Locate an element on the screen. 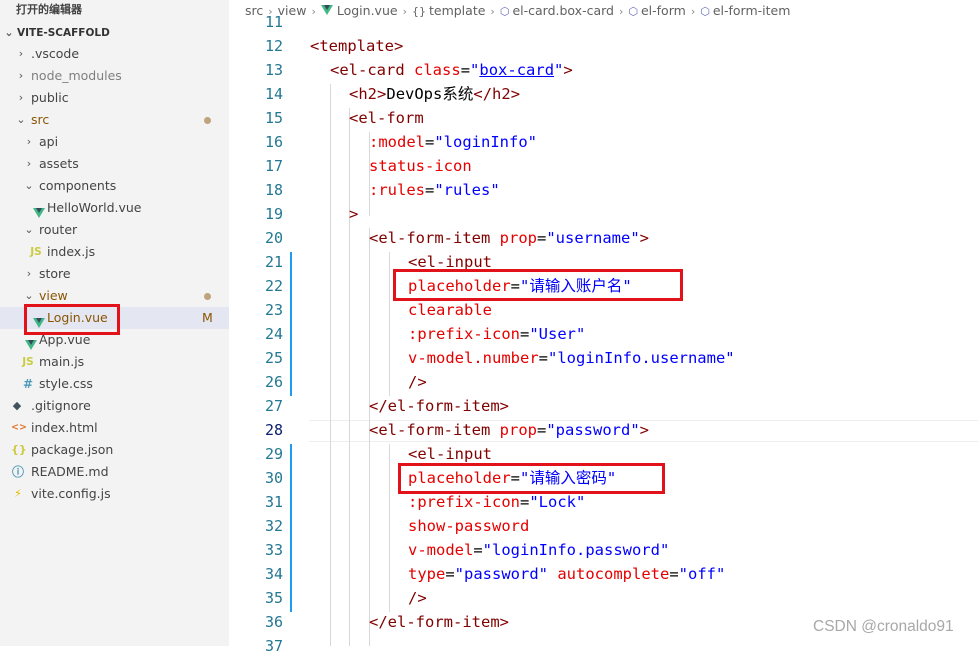 The height and width of the screenshot is (658, 978). root-folder-label: VITE-SCAFFOLD is located at coordinates (63, 33).